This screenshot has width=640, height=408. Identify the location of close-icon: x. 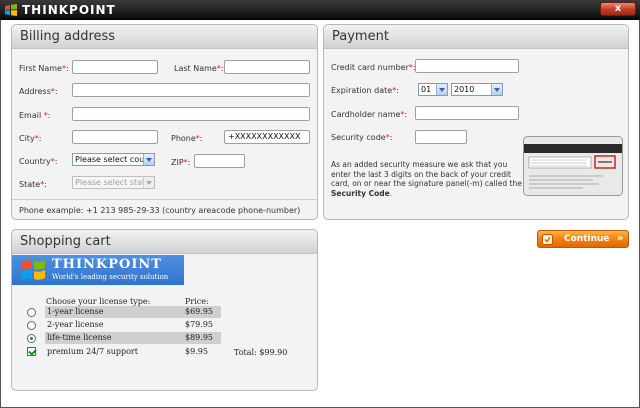
(618, 8).